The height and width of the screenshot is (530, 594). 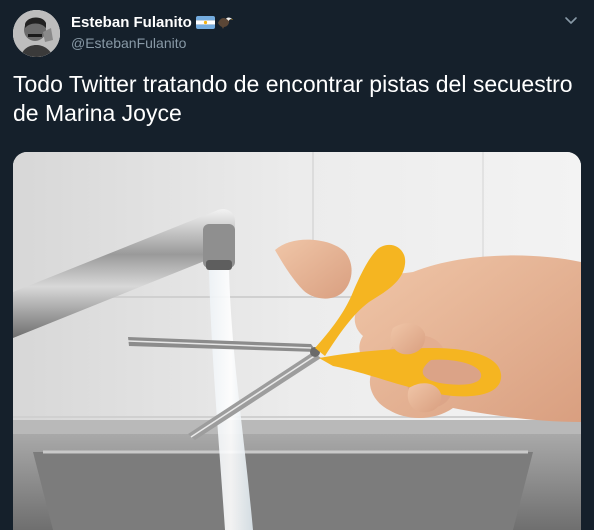 What do you see at coordinates (36, 33) in the screenshot?
I see `avatar` at bounding box center [36, 33].